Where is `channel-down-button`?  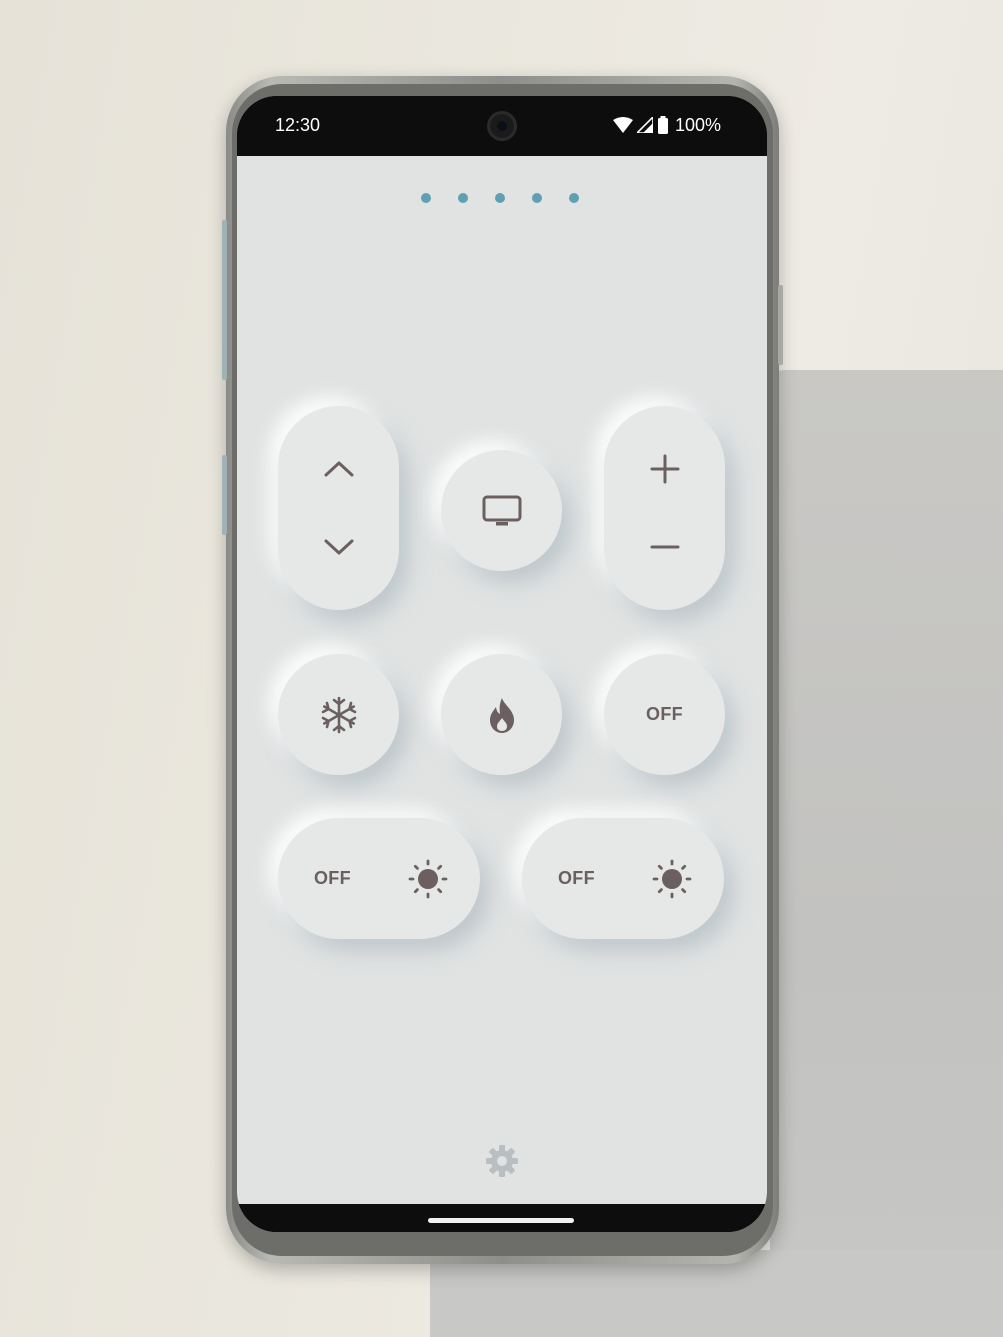
channel-down-button is located at coordinates (339, 547).